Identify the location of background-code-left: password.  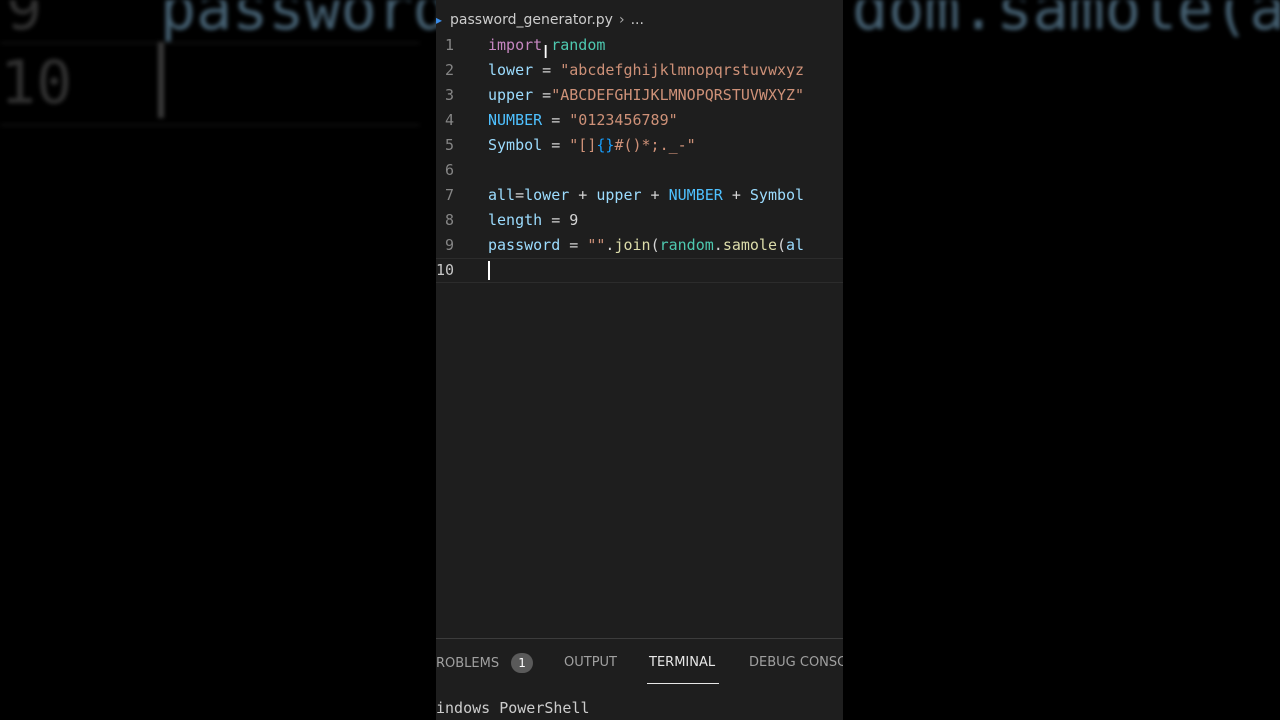
(304, 22).